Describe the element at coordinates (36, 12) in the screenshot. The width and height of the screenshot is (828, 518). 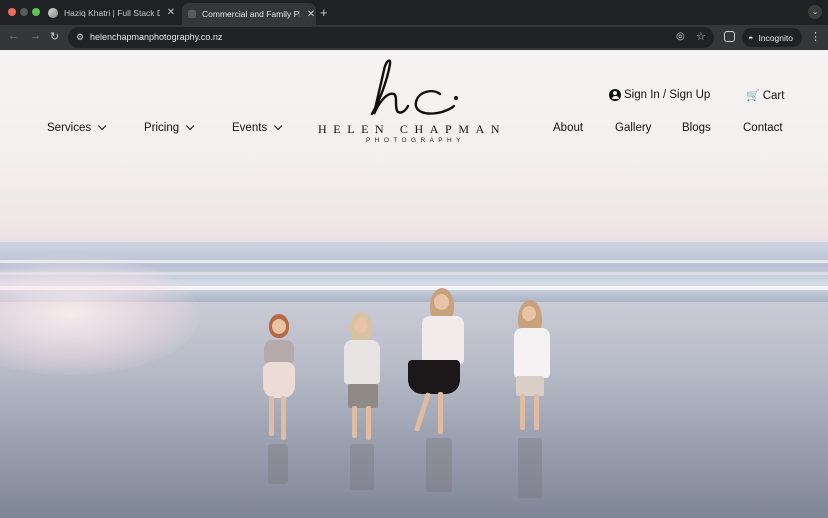
I see `window-zoom-button` at that location.